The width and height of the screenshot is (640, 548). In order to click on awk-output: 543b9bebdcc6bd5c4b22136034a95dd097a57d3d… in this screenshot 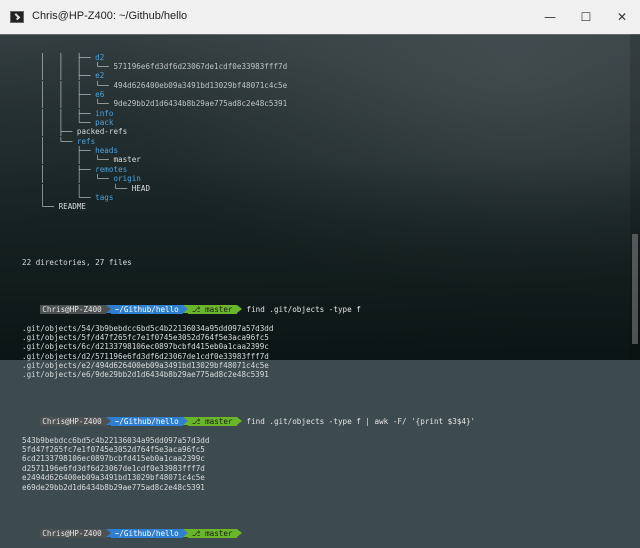, I will do `click(320, 464)`.